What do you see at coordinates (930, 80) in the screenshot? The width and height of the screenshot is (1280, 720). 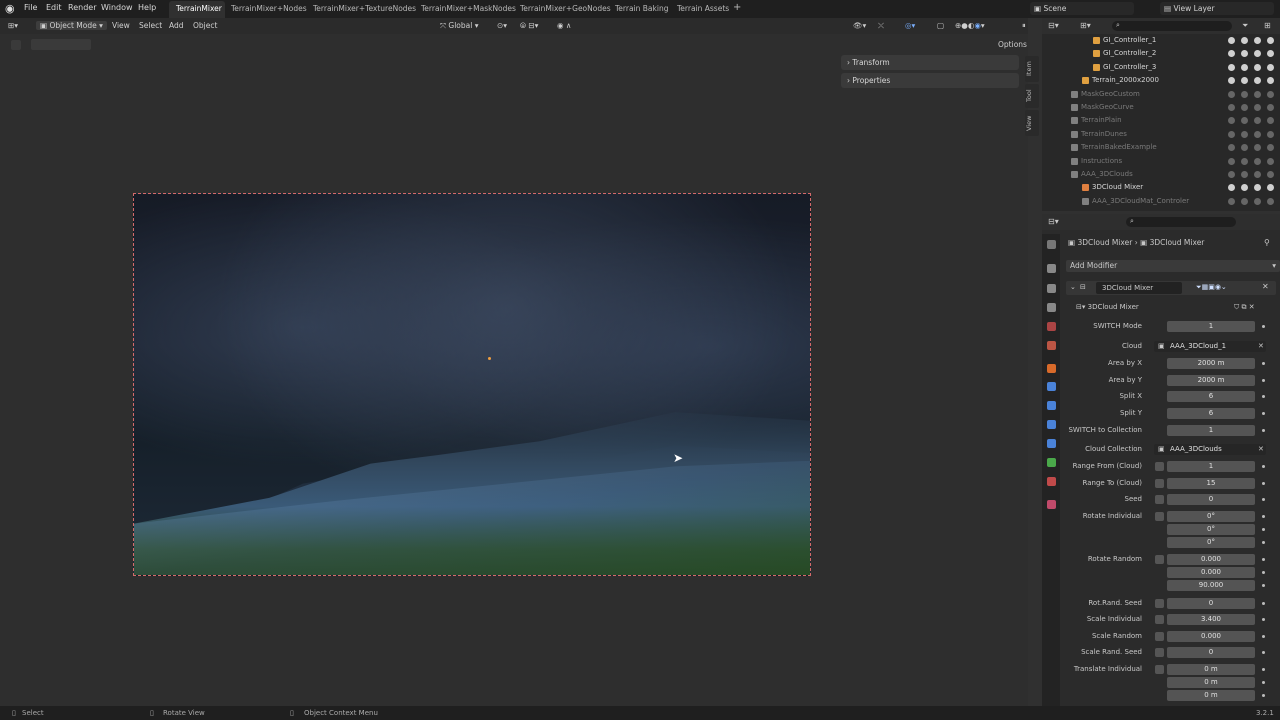 I see `properties-panel-header: › Properties` at bounding box center [930, 80].